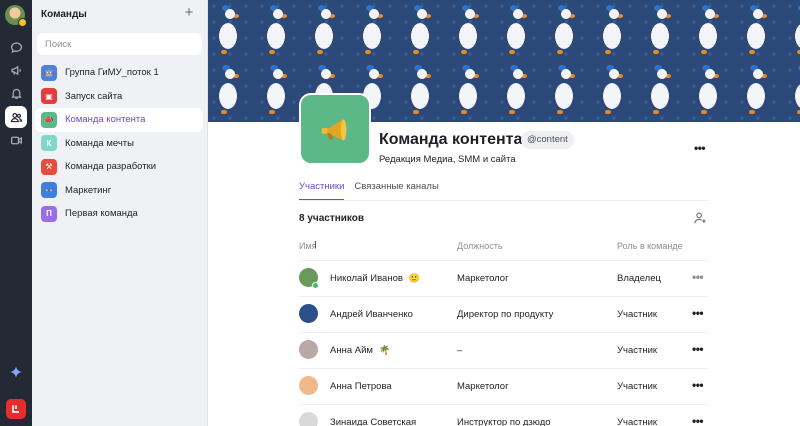  I want to click on tabs-divider, so click(504, 200).